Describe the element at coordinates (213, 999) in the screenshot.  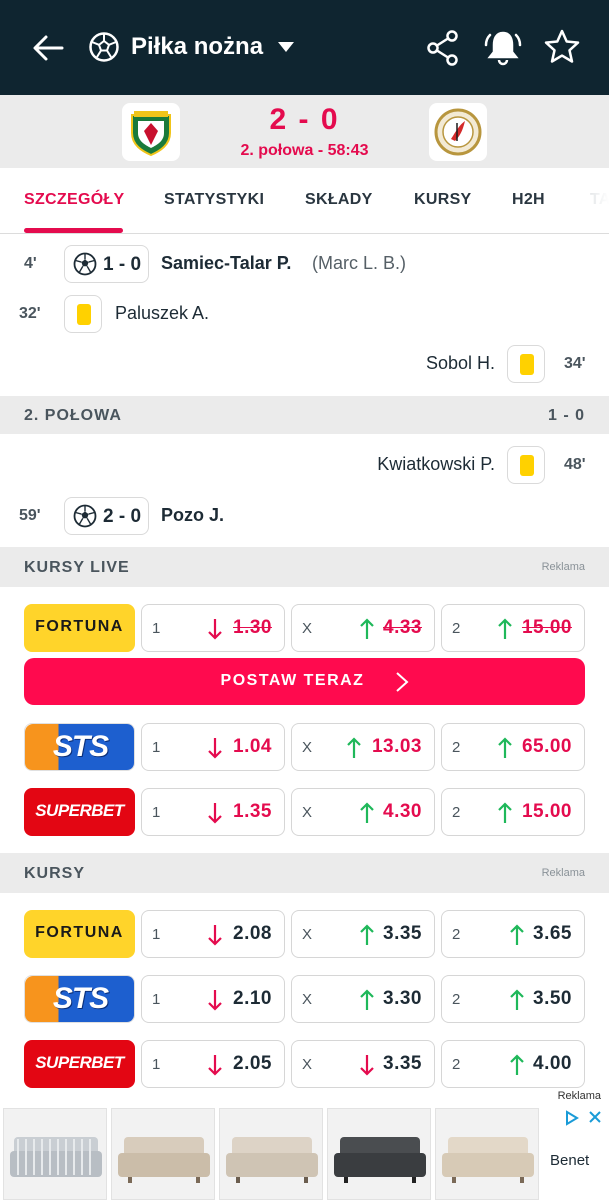
I see `odd-home: 1 2.10` at that location.